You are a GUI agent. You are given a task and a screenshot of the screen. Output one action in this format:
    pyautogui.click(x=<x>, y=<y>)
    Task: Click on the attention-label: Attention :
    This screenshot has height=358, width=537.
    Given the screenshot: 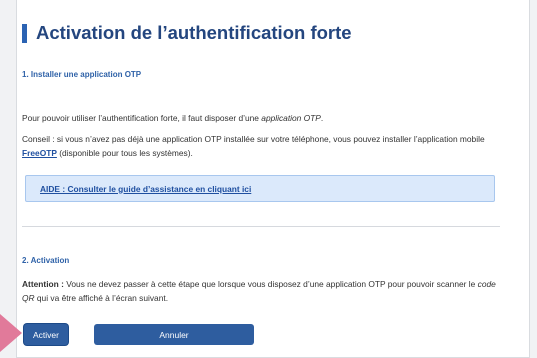 What is the action you would take?
    pyautogui.click(x=43, y=284)
    